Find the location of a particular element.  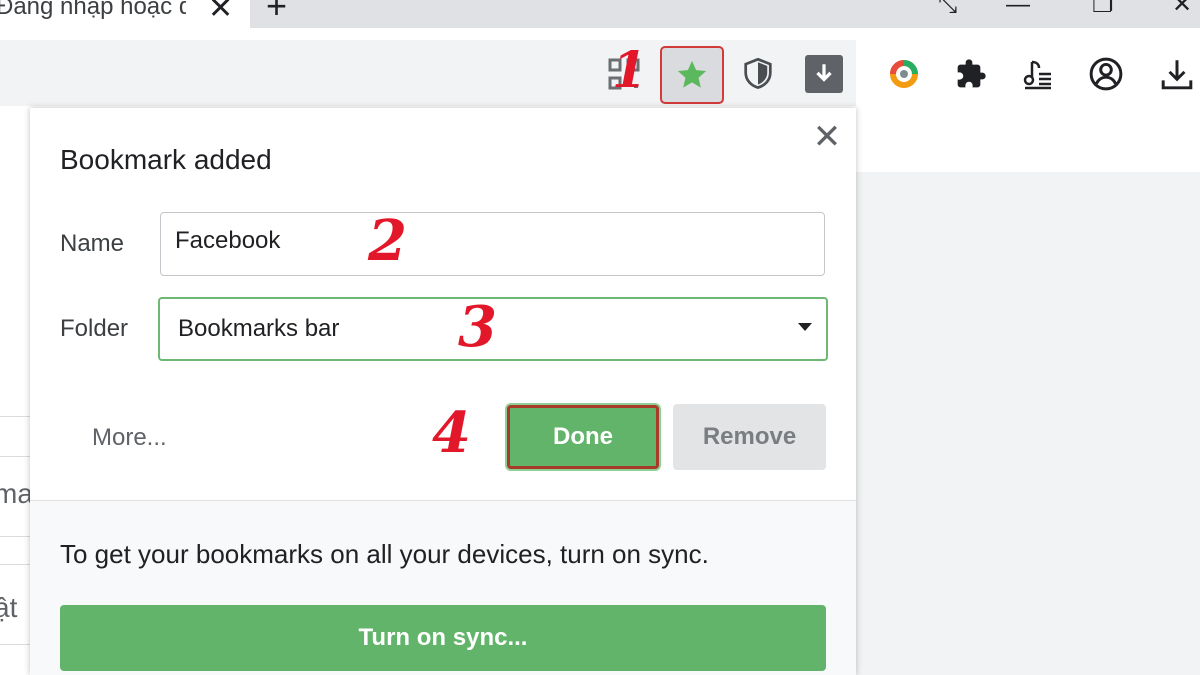

shield-icon is located at coordinates (758, 74).